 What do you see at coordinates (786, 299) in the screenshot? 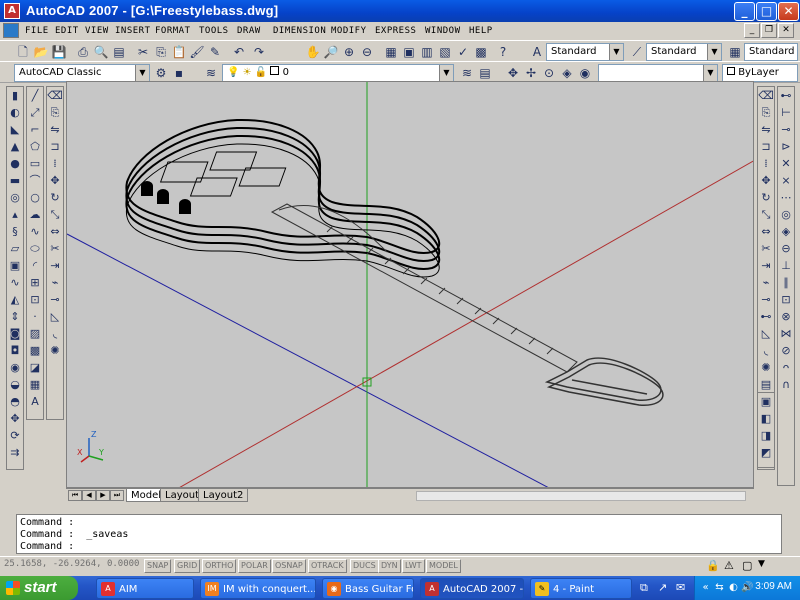
I see `snap-insert-icon: ⊡` at bounding box center [786, 299].